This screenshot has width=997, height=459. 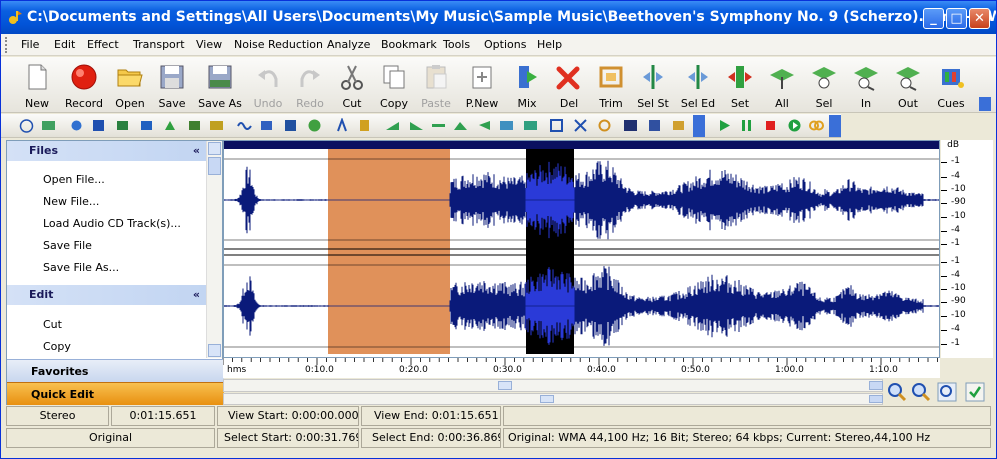 What do you see at coordinates (26, 125) in the screenshot?
I see `timer-icon` at bounding box center [26, 125].